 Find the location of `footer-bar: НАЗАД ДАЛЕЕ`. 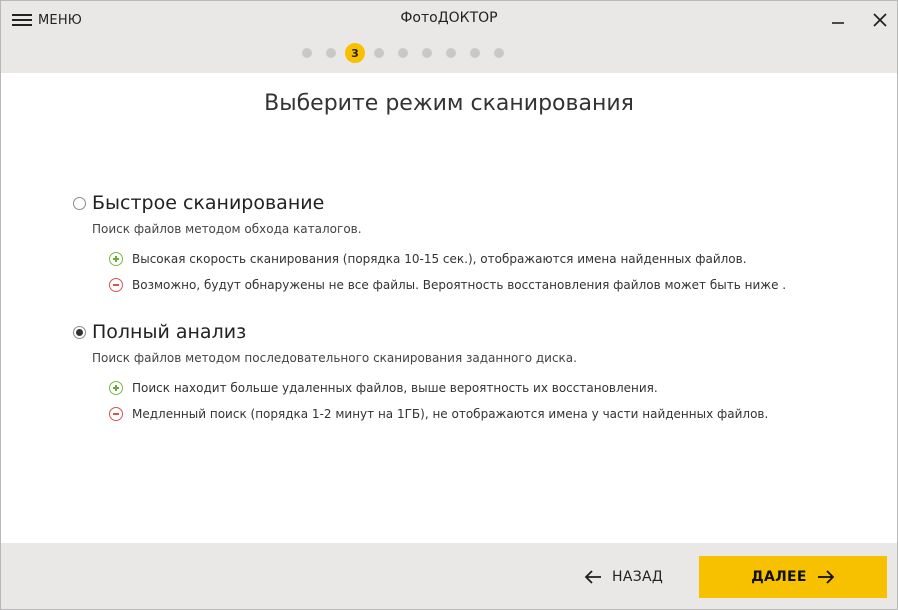

footer-bar: НАЗАД ДАЛЕЕ is located at coordinates (449, 576).